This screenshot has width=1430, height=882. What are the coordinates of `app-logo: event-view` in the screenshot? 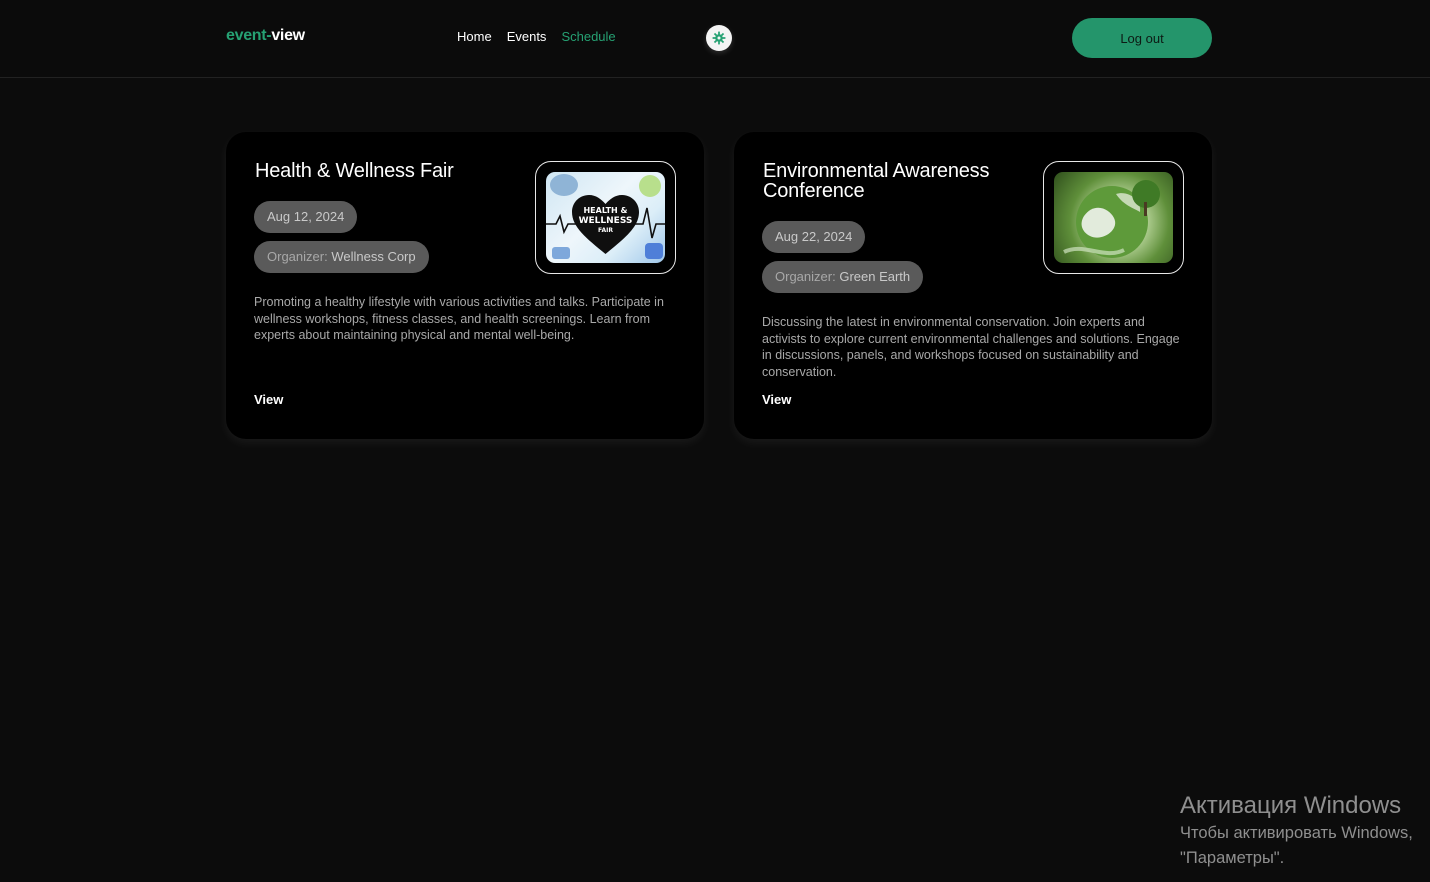 It's located at (265, 36).